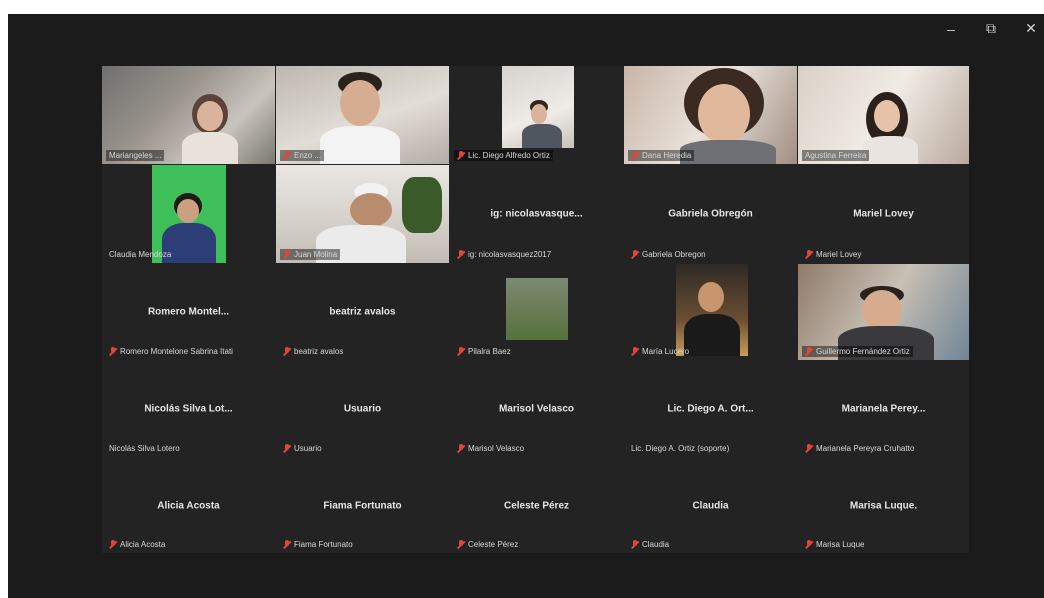 Image resolution: width=1044 pixels, height=598 pixels. I want to click on participant-display-name: Alicia Acosta, so click(188, 505).